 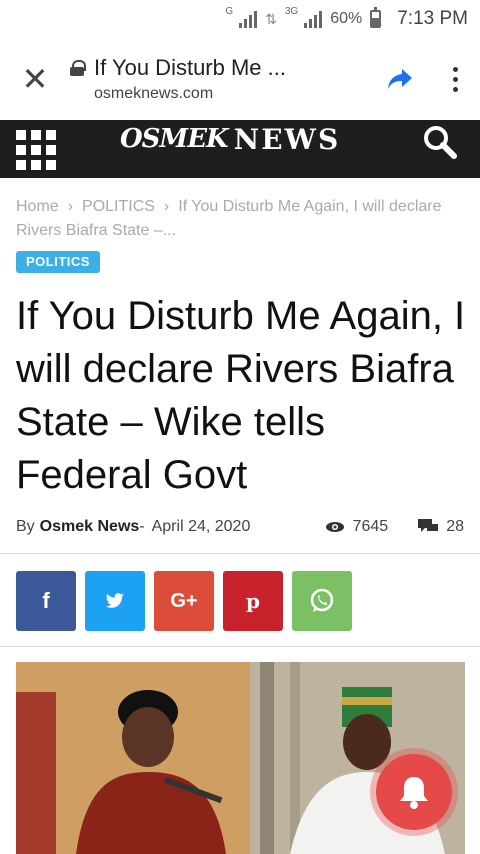 I want to click on status-bar: G ⇅ 3G 60% 7:13 PM, so click(x=240, y=19).